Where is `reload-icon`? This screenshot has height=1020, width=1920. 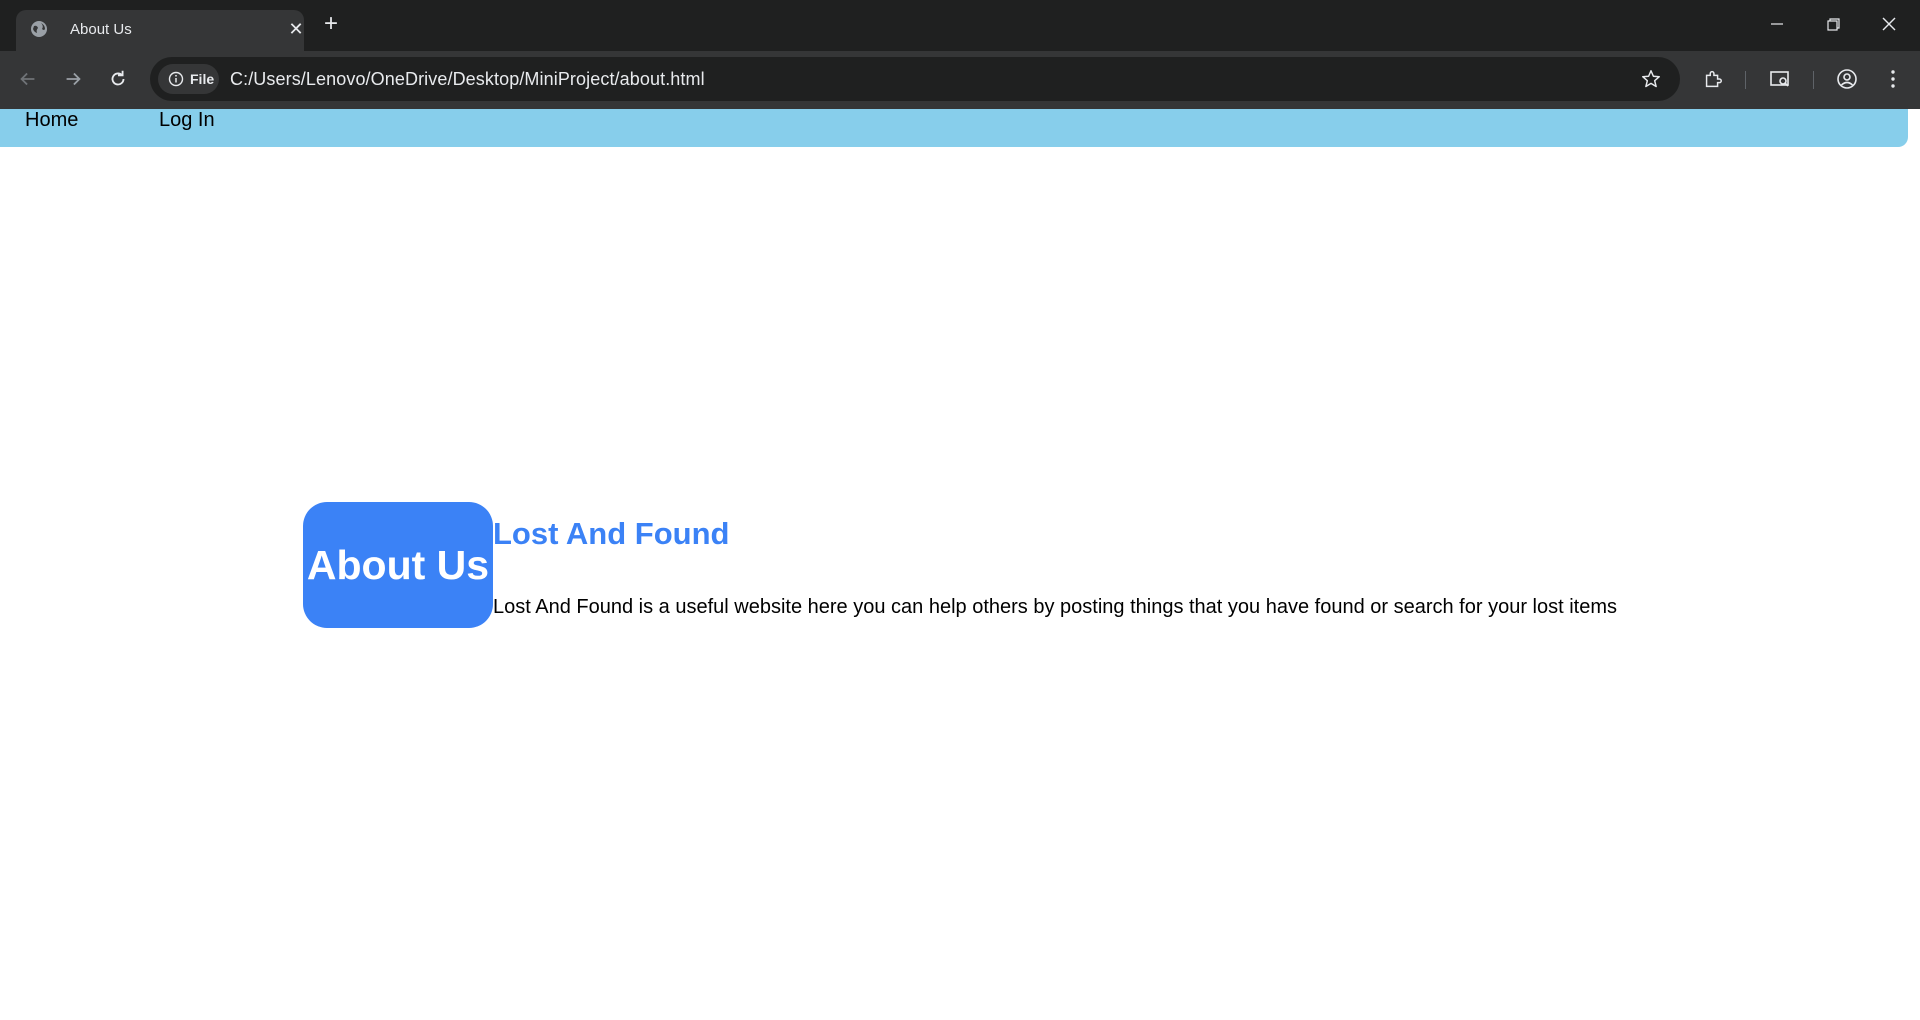 reload-icon is located at coordinates (118, 78).